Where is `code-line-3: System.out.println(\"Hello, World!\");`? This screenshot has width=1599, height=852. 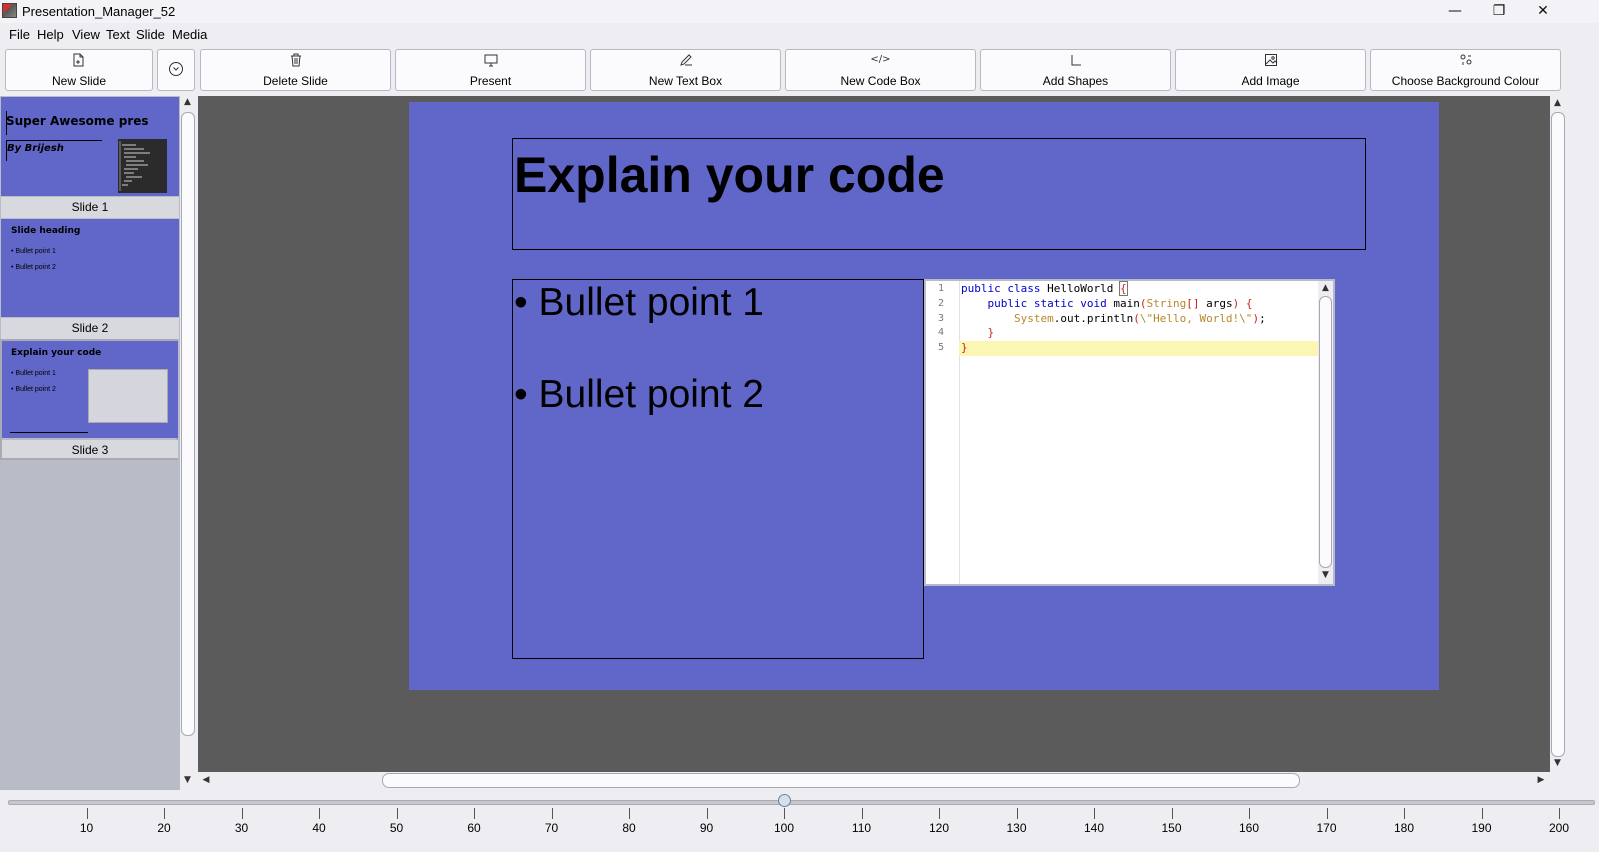
code-line-3: System.out.println(\"Hello, World!\"); is located at coordinates (1113, 318).